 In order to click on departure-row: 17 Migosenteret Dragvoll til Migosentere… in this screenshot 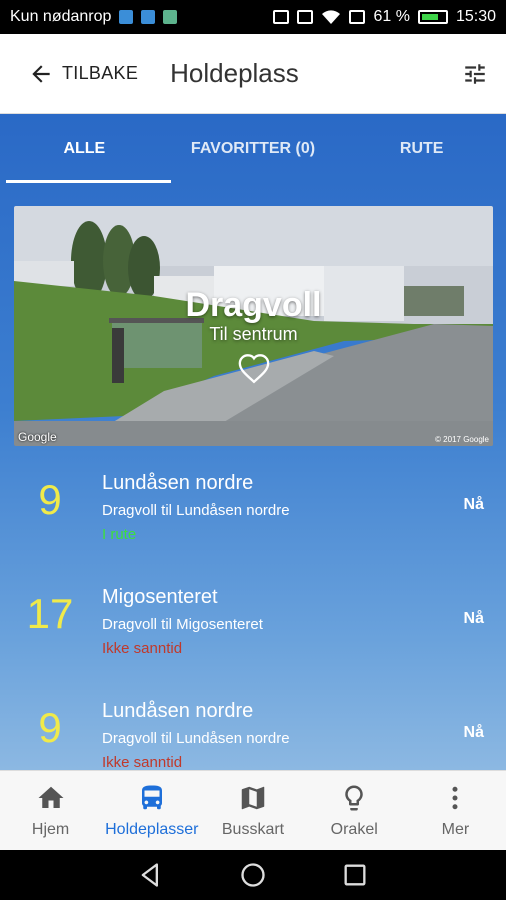, I will do `click(253, 633)`.